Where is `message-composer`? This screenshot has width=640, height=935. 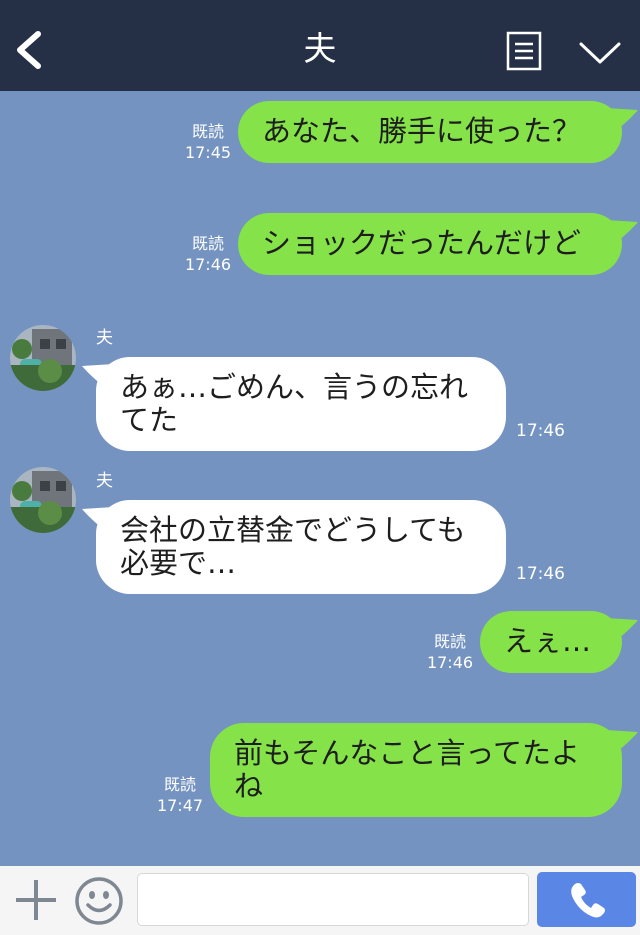 message-composer is located at coordinates (320, 900).